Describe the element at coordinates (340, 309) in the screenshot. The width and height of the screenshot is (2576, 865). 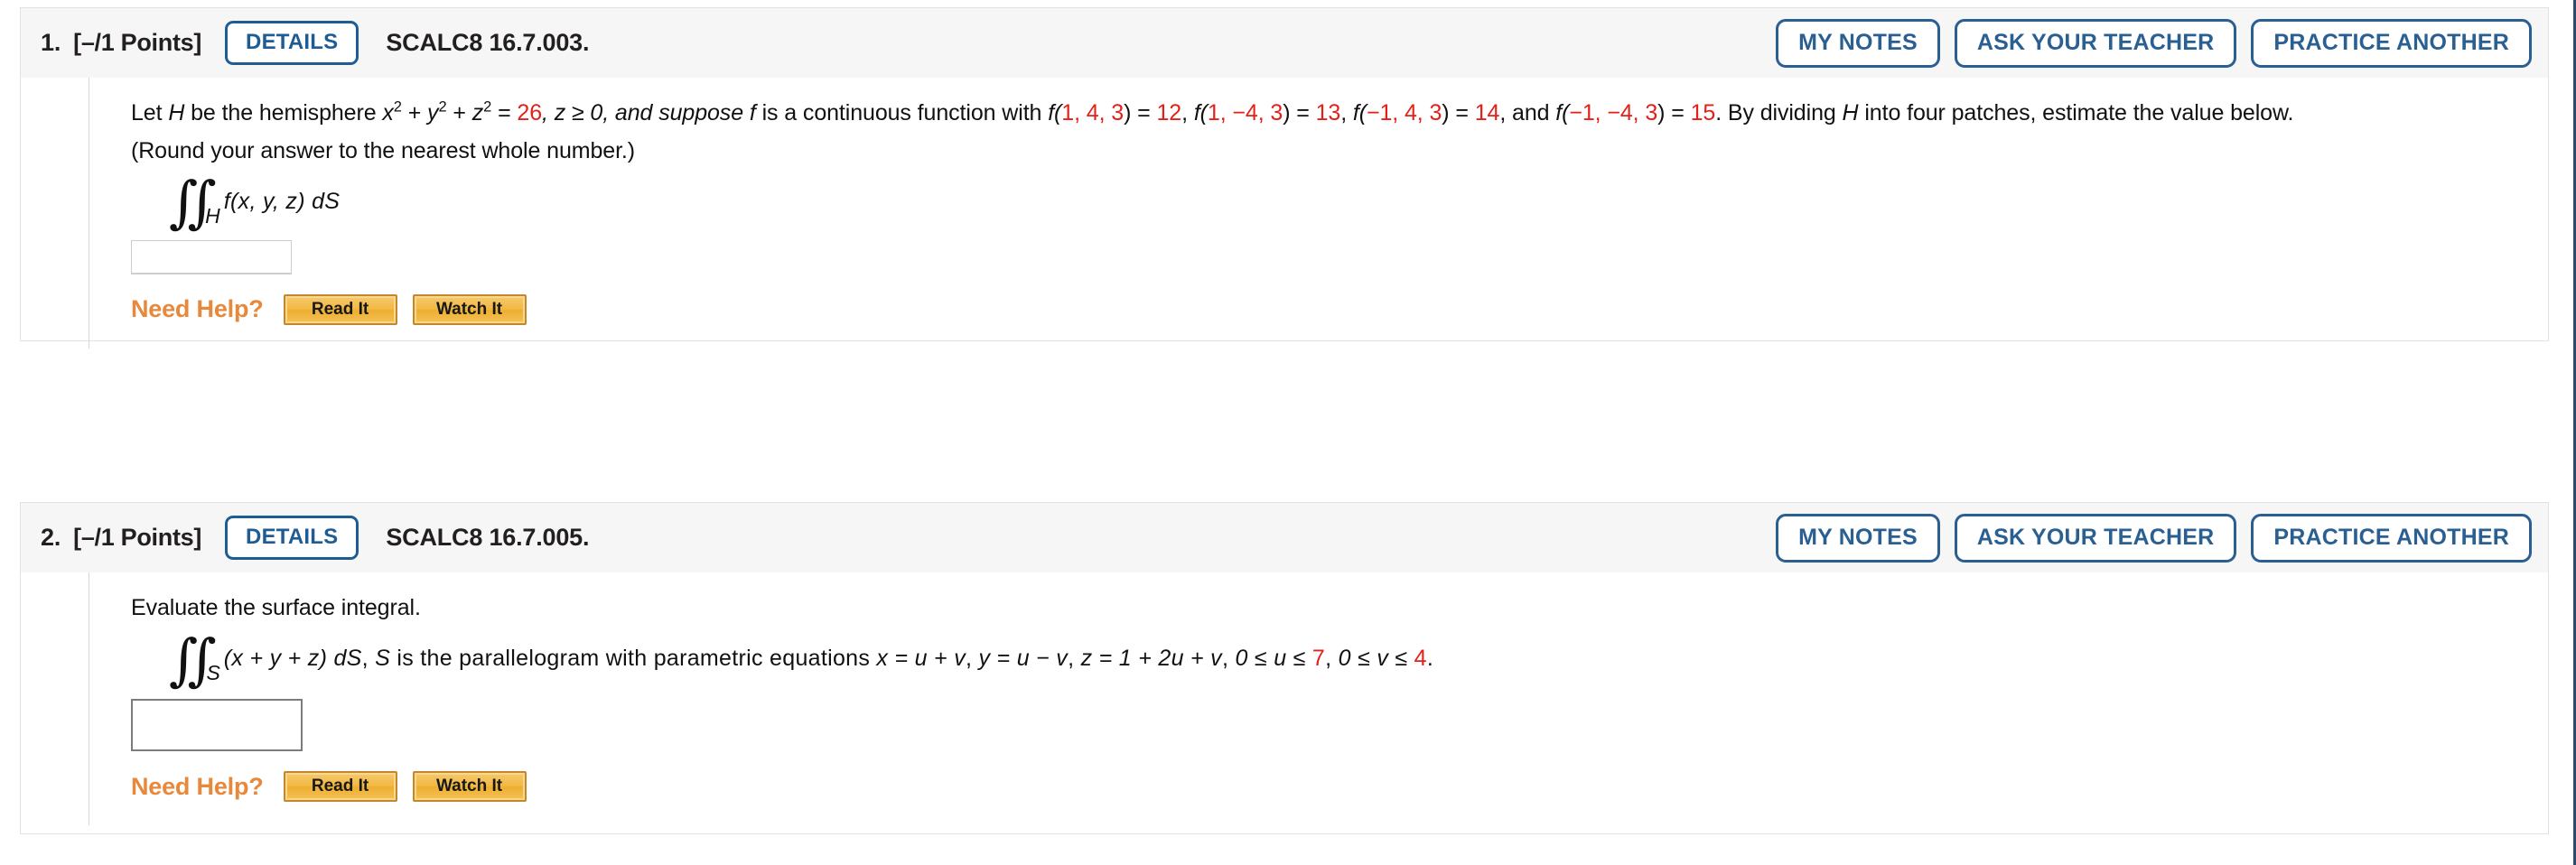
I see `read-it-button-1: Read It` at that location.